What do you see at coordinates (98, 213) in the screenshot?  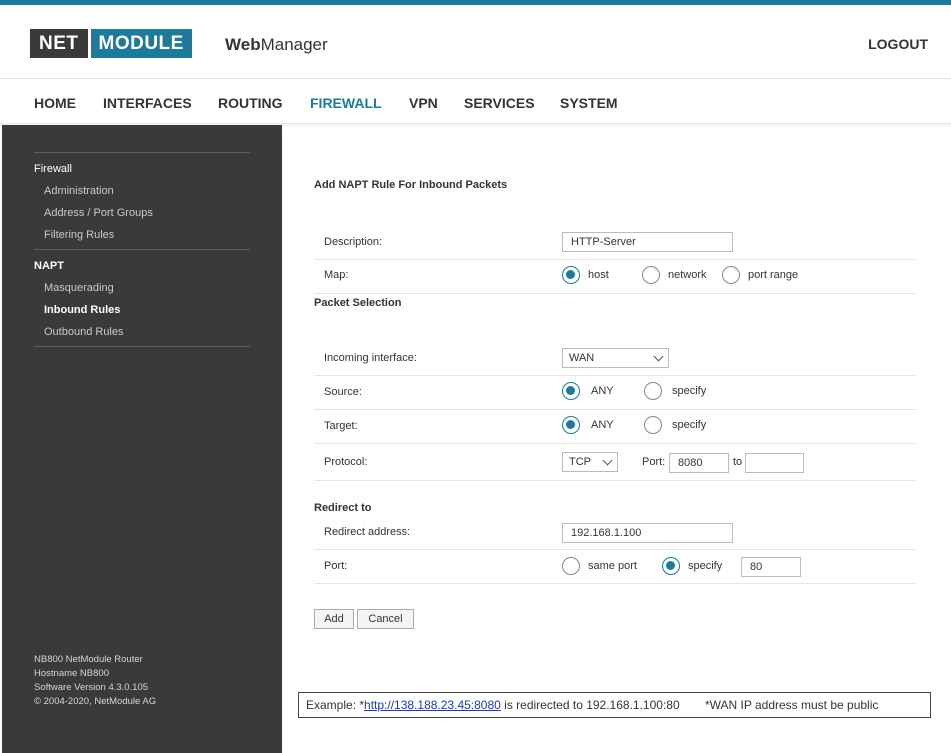 I see `sidebar-item-address-port-groups: Address / Port Groups` at bounding box center [98, 213].